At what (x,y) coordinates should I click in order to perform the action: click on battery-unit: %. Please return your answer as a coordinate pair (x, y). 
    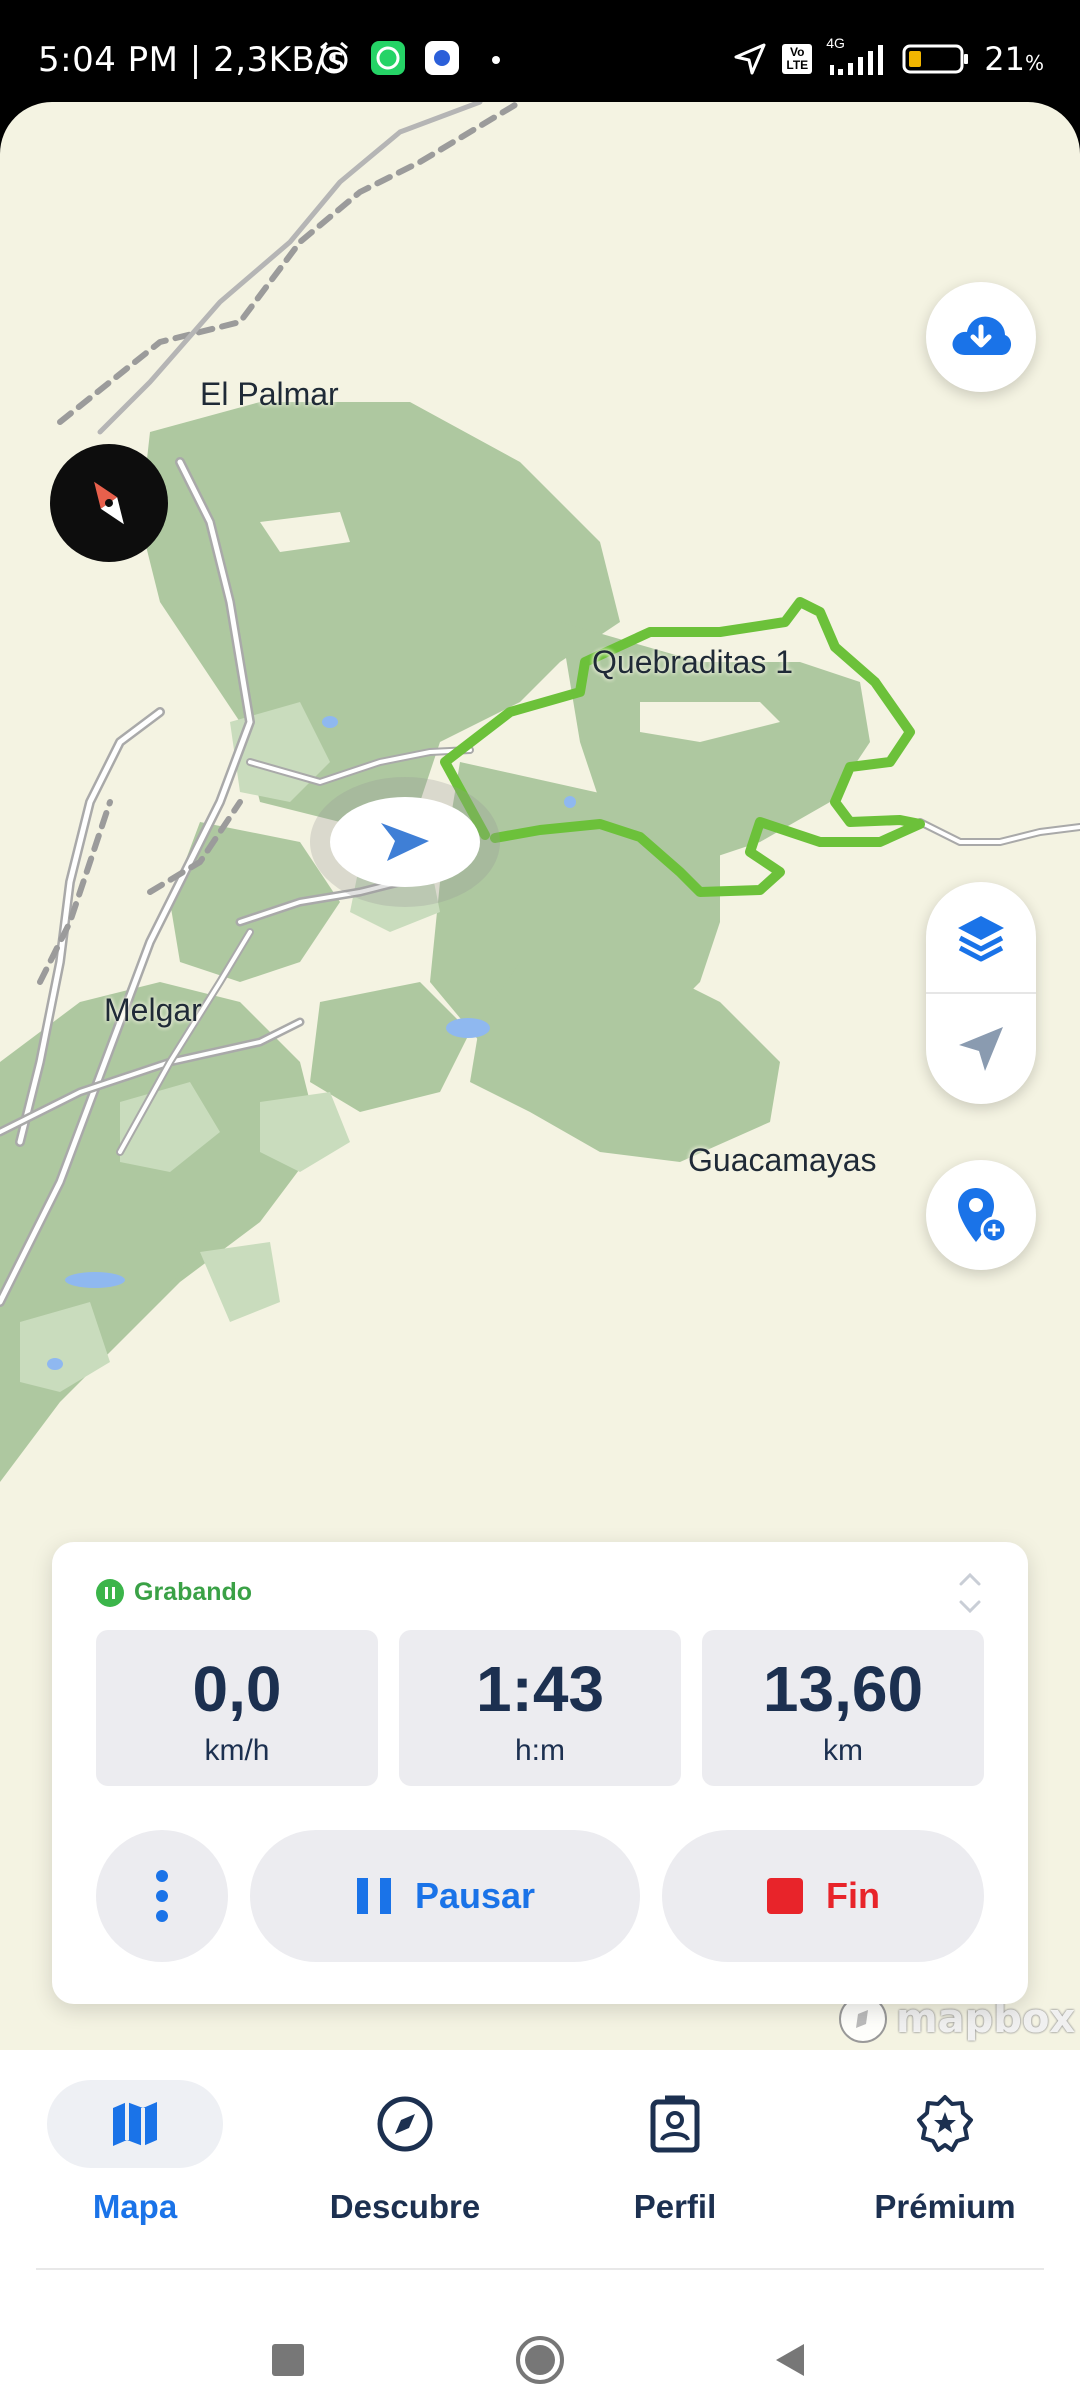
    Looking at the image, I should click on (1034, 63).